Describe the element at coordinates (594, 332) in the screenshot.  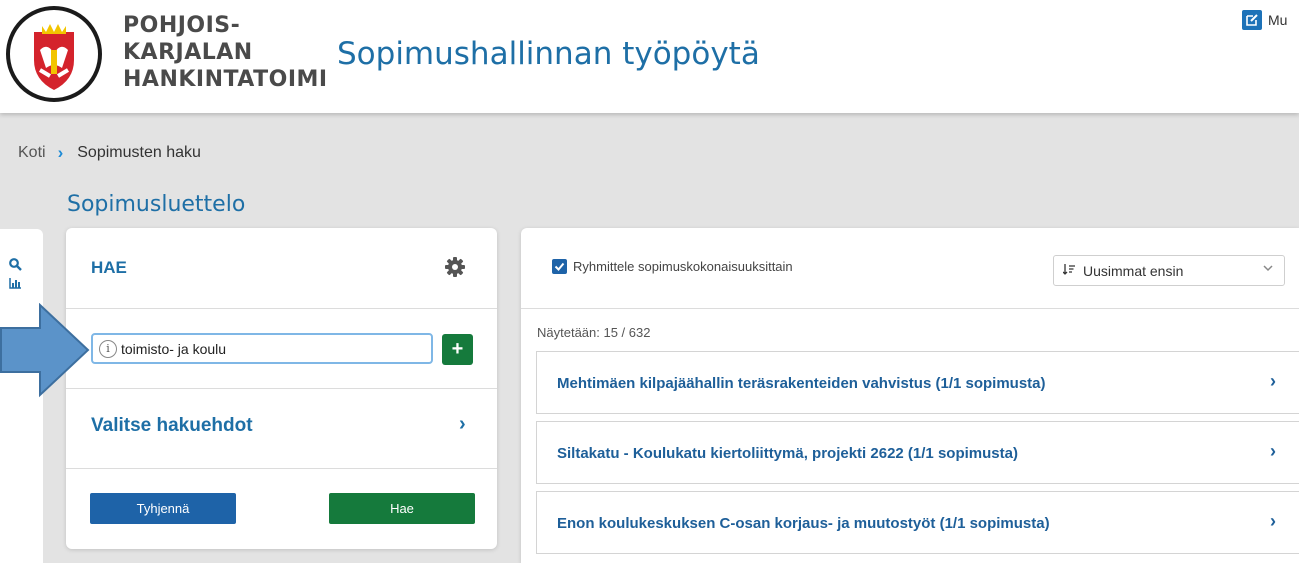
I see `result-count: Näytetään: 15 / 632` at that location.